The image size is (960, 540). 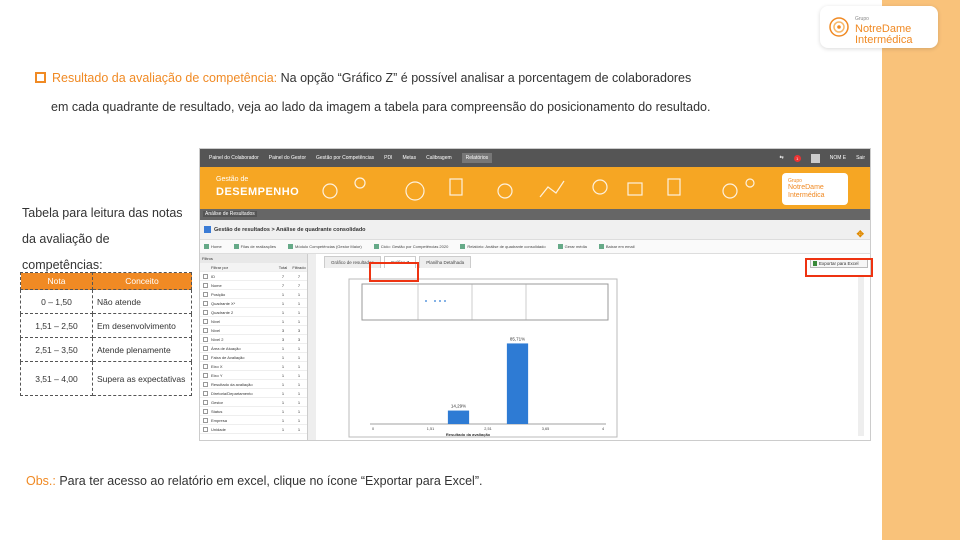 I want to click on filter-row: Gestor 1 1, so click(x=253, y=402).